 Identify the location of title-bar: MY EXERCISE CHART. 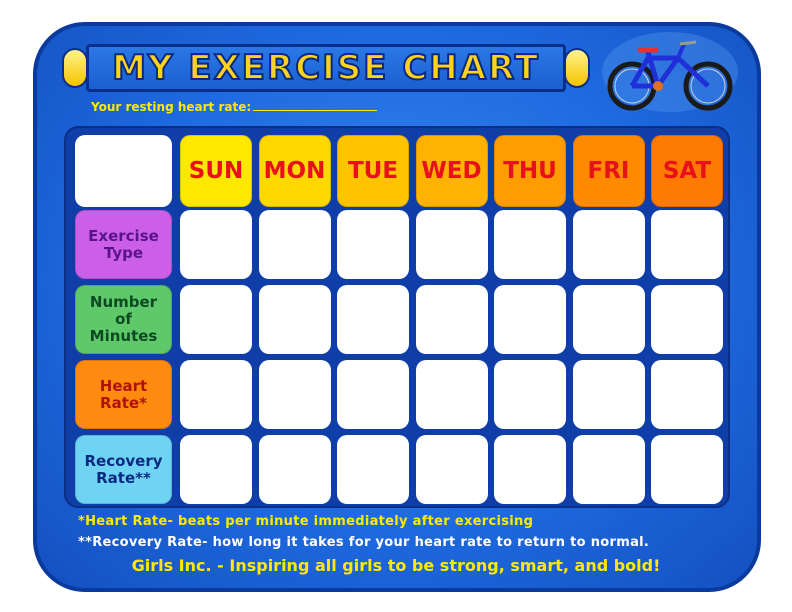
(326, 68).